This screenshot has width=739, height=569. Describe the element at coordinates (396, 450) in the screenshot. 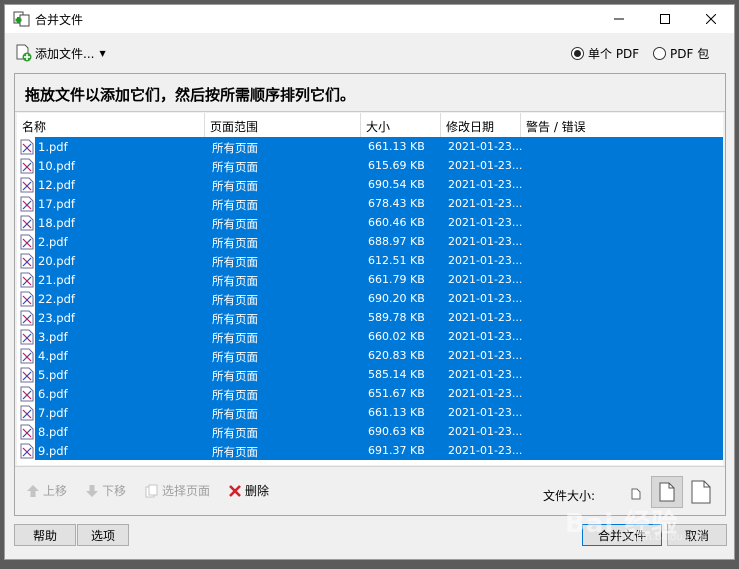

I see `cell-size: 691.37 KB` at that location.